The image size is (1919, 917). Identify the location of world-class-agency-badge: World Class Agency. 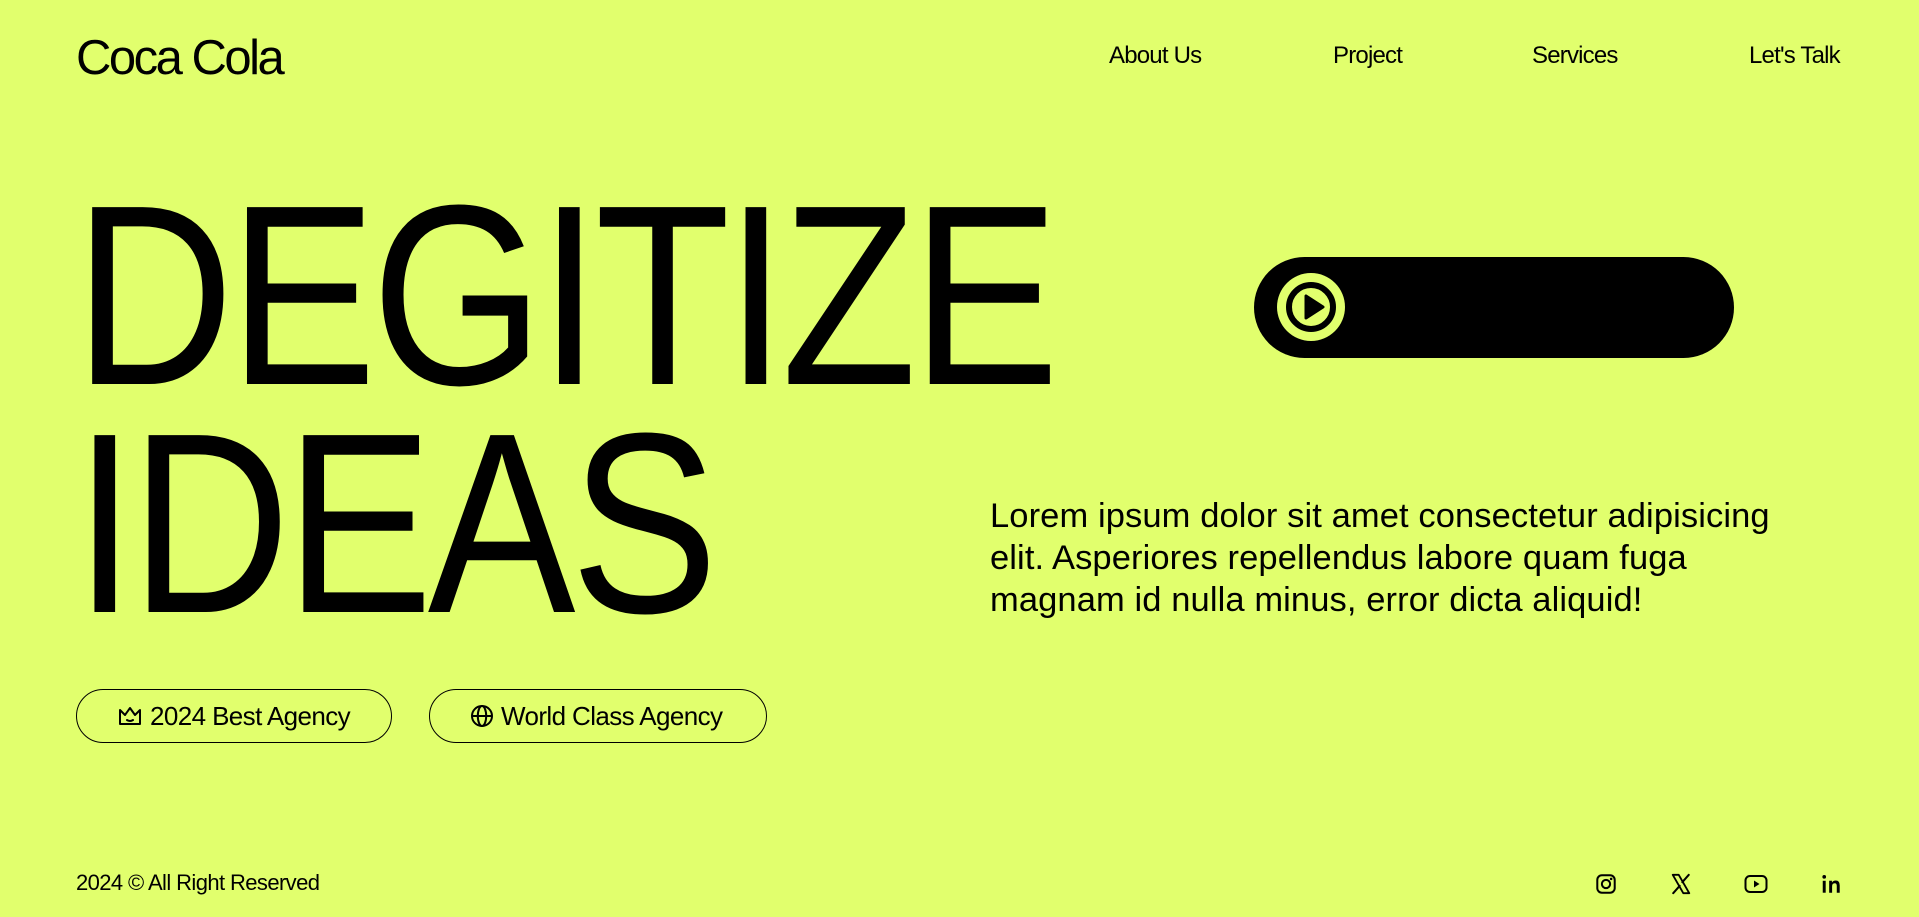
(598, 716).